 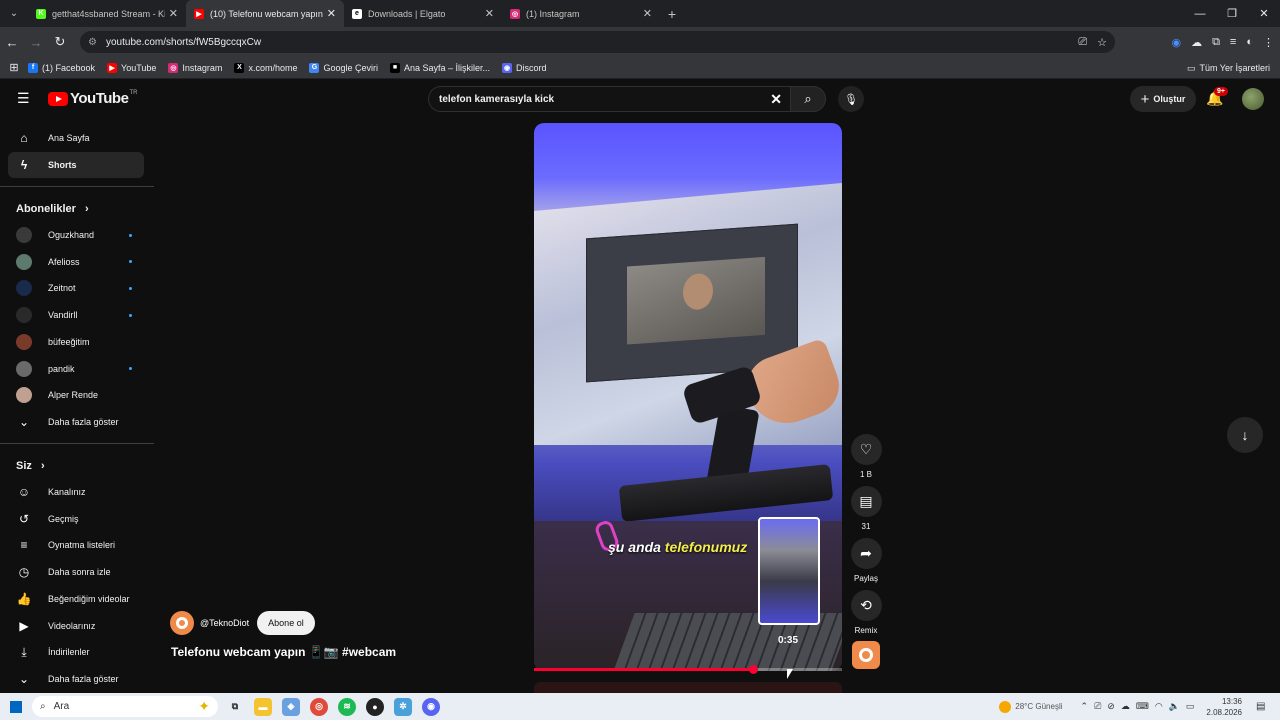 I want to click on wifi-icon: ◠, so click(x=1159, y=706).